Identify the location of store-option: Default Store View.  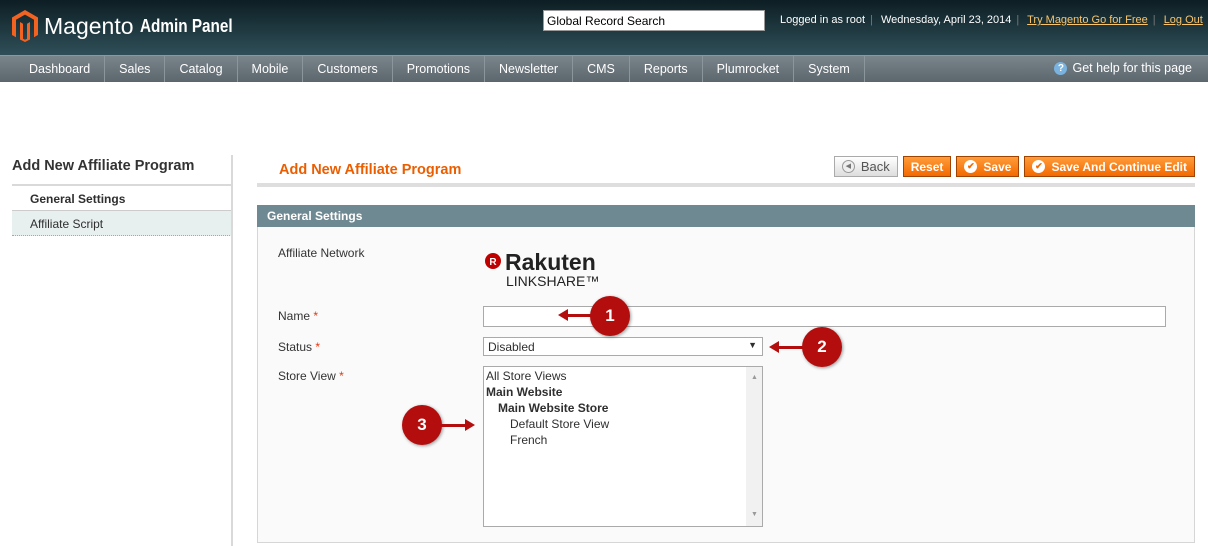
(623, 424).